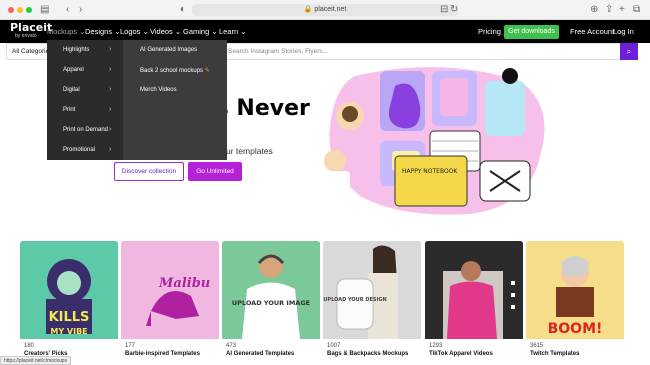 The image size is (650, 365). I want to click on card-image, so click(474, 290).